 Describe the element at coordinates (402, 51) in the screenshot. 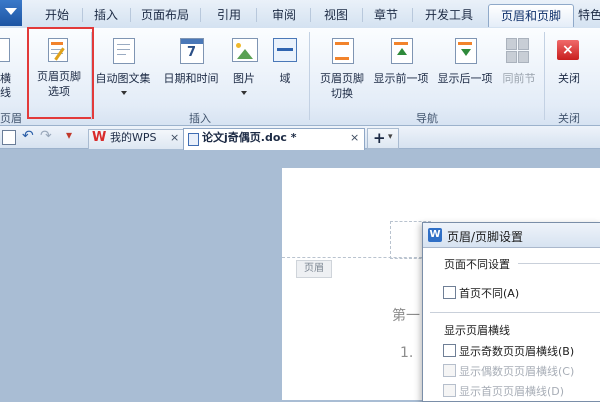

I see `previous-icon` at that location.